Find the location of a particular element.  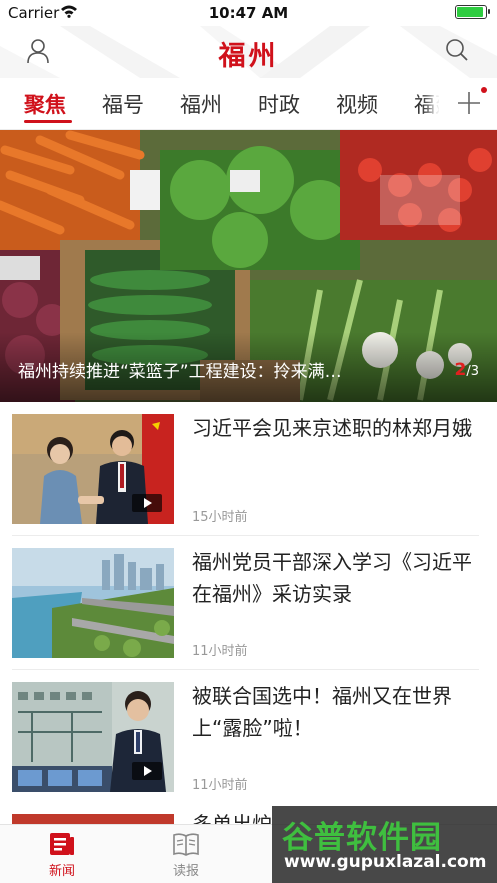

new-channel-dot is located at coordinates (484, 90).